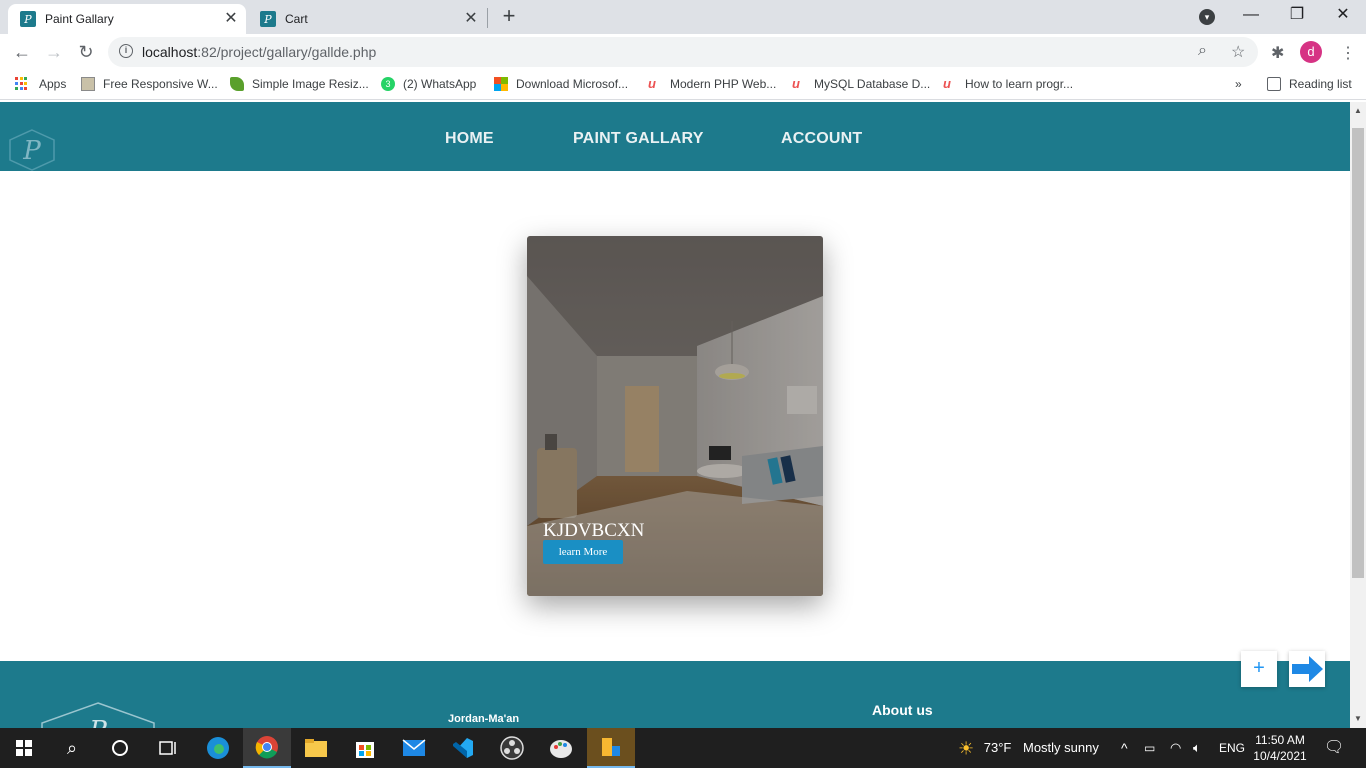  I want to click on site-logo: P, so click(32, 150).